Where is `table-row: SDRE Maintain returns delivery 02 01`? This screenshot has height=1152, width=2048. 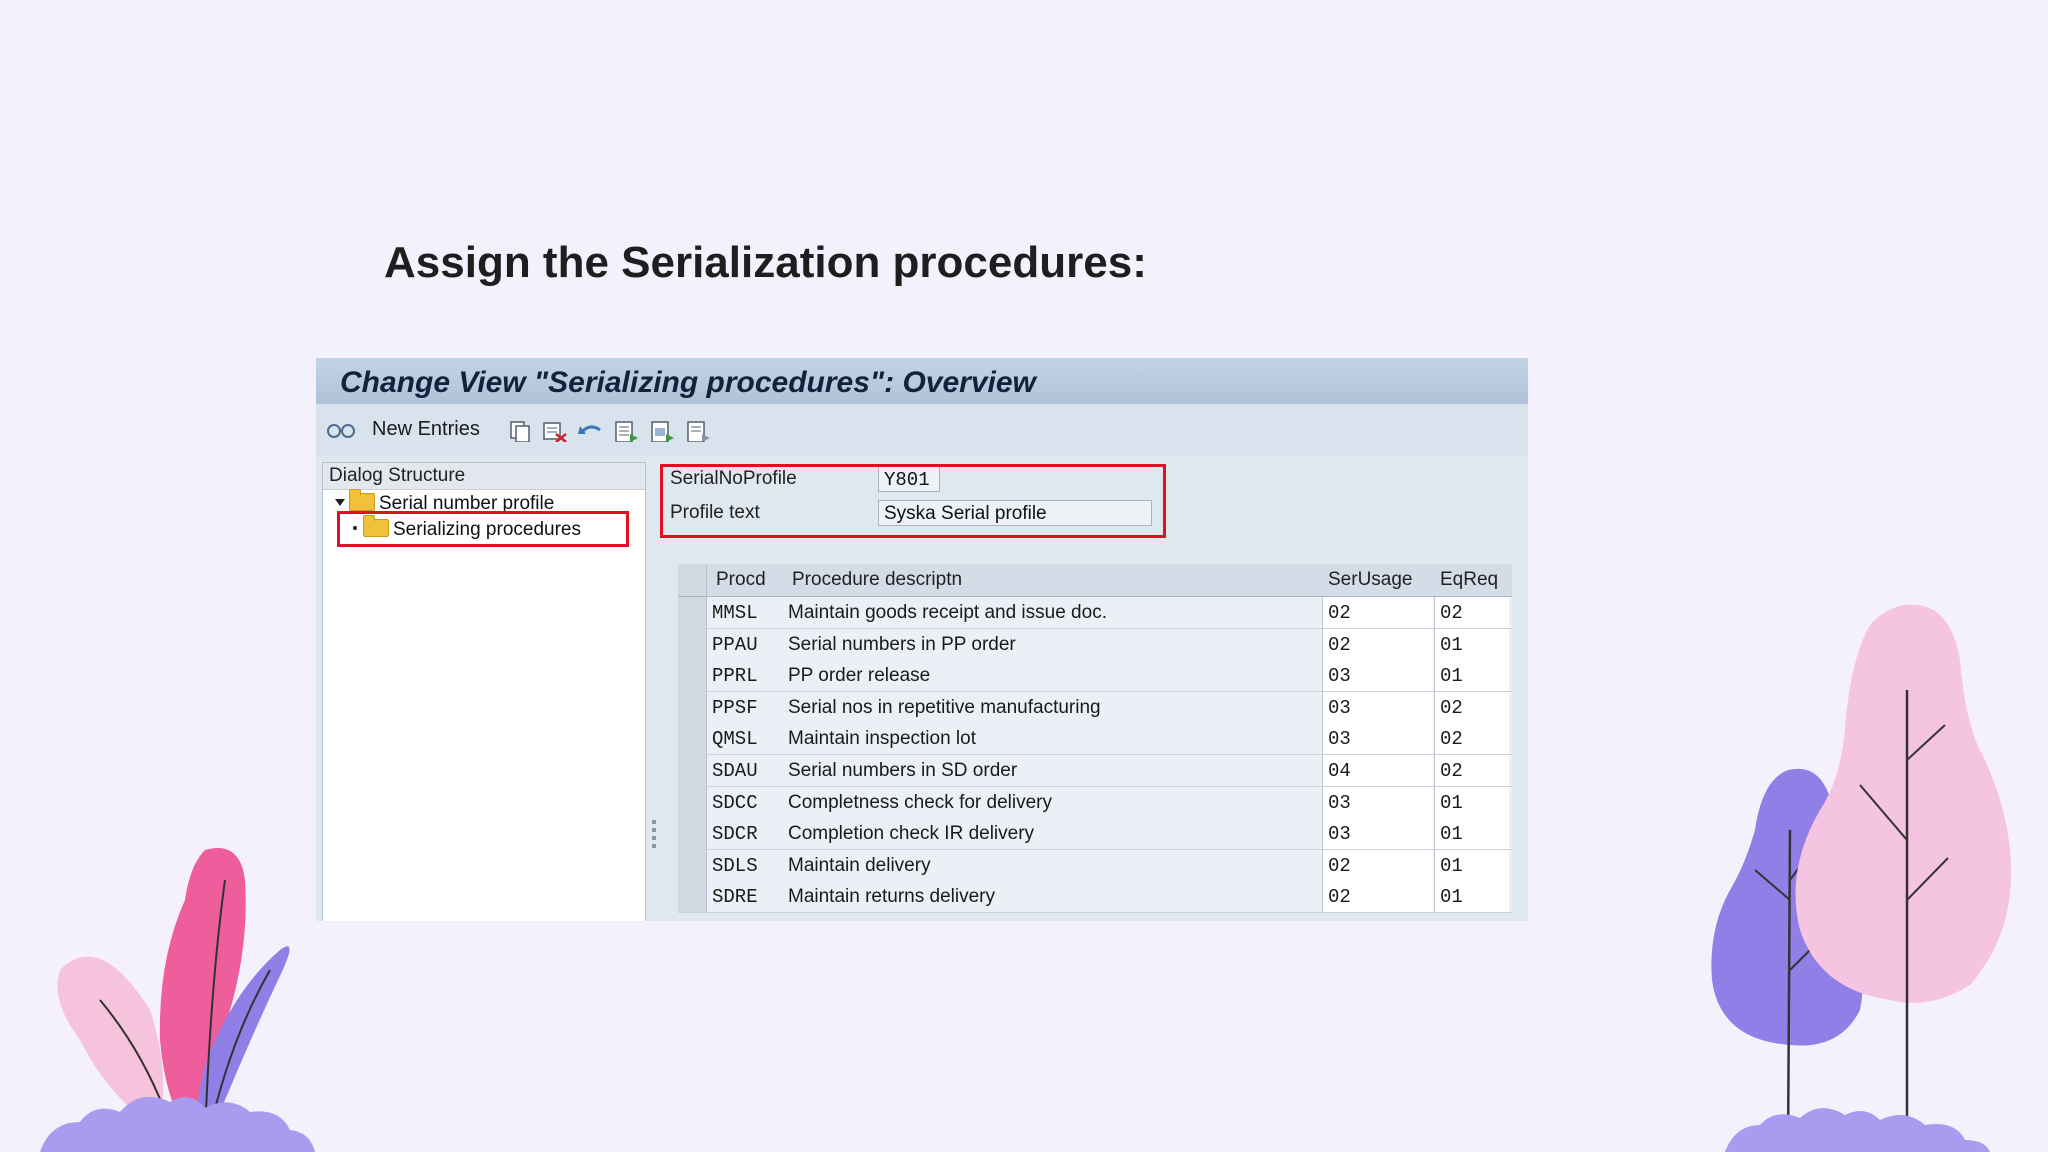
table-row: SDRE Maintain returns delivery 02 01 is located at coordinates (1095, 897).